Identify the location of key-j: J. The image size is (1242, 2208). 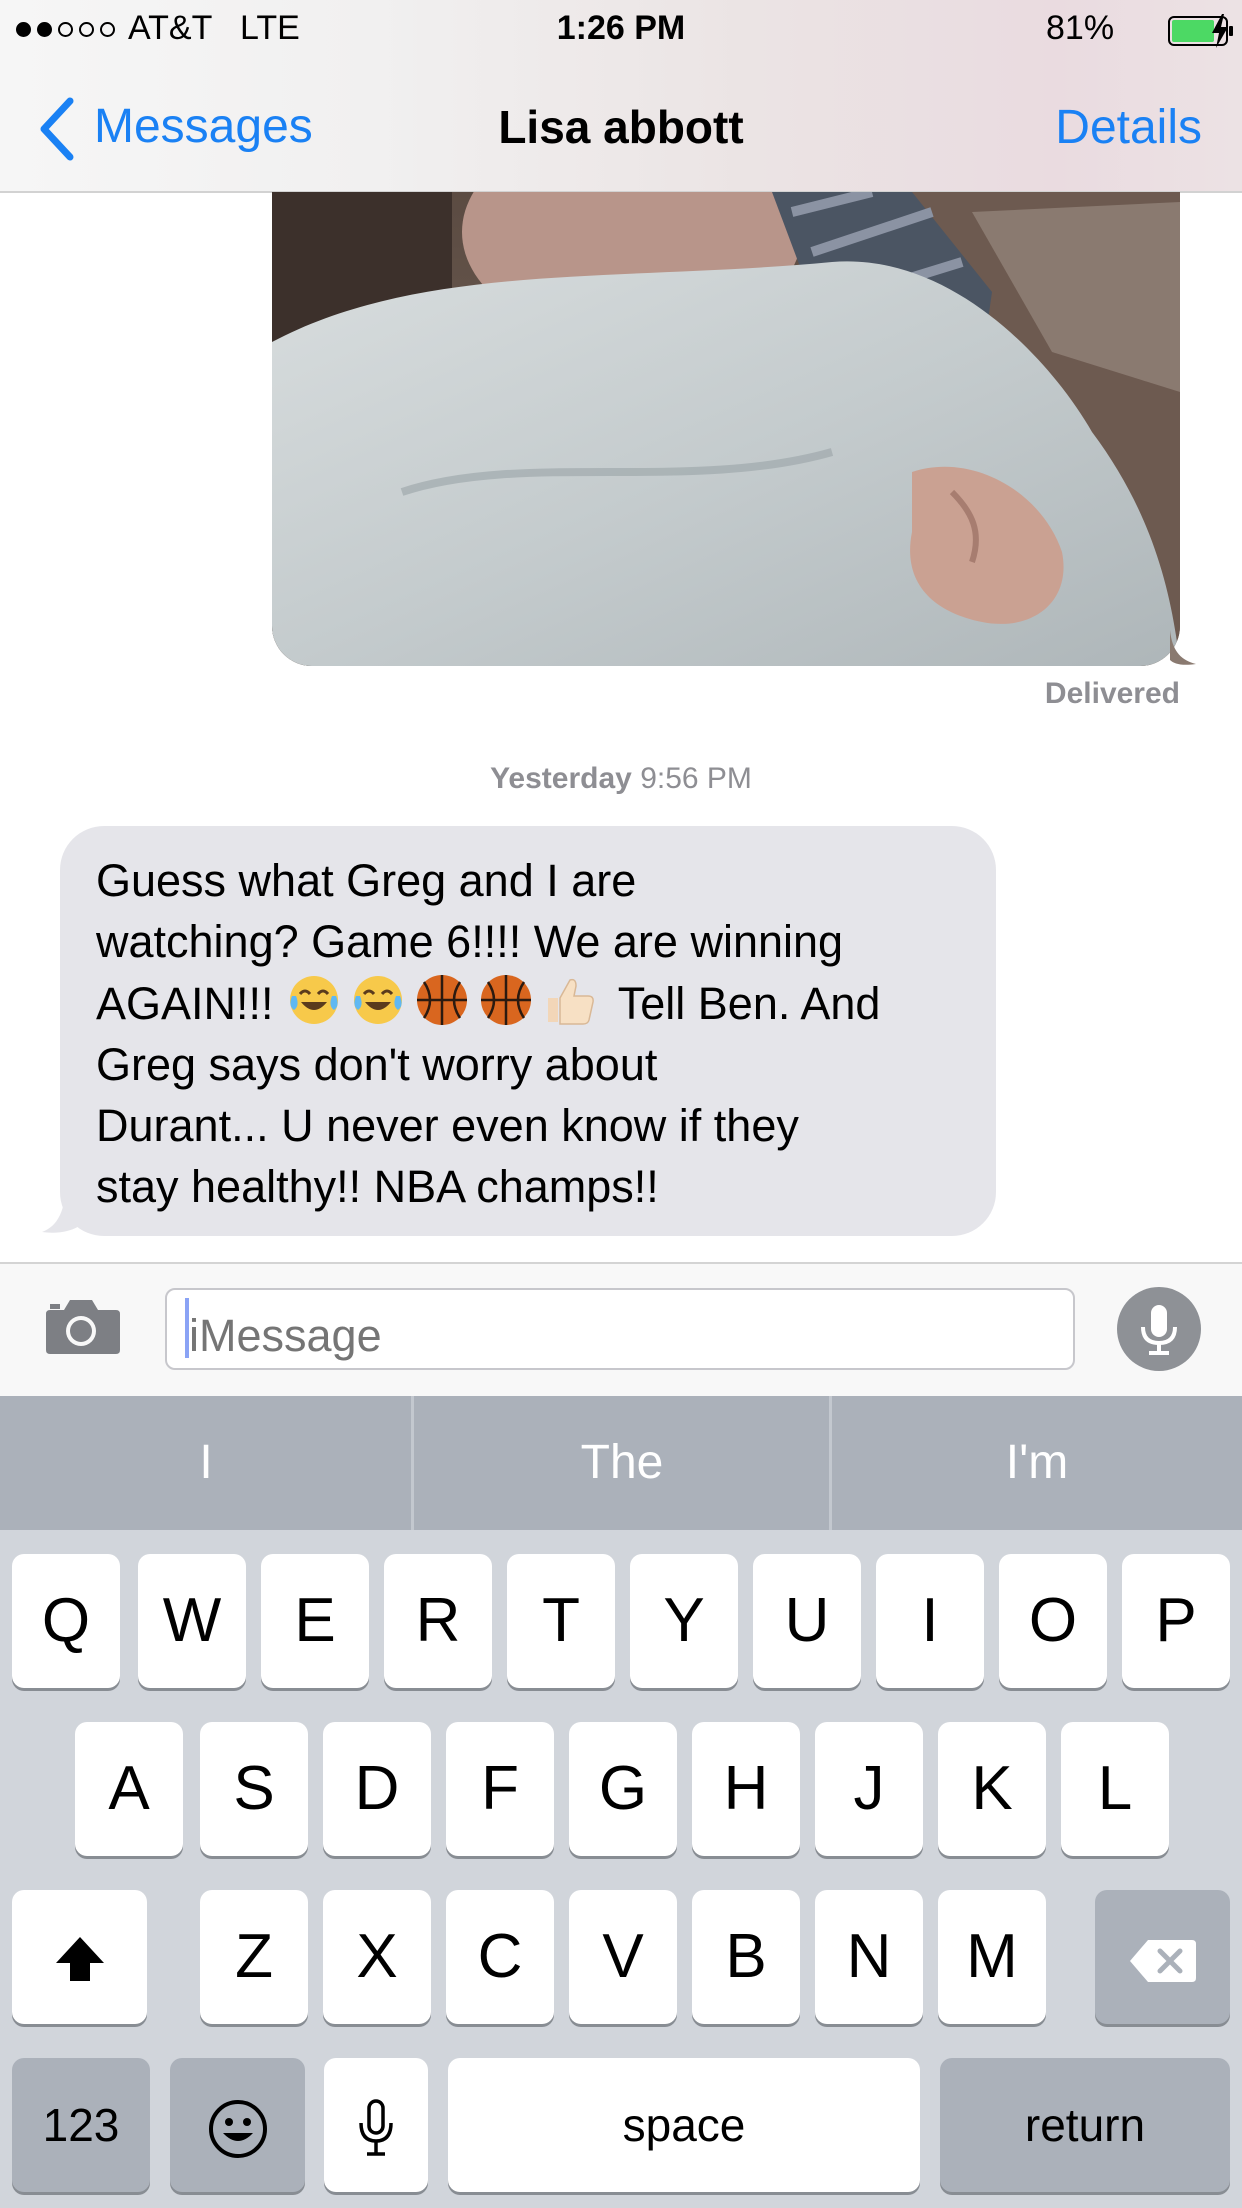
(869, 1789).